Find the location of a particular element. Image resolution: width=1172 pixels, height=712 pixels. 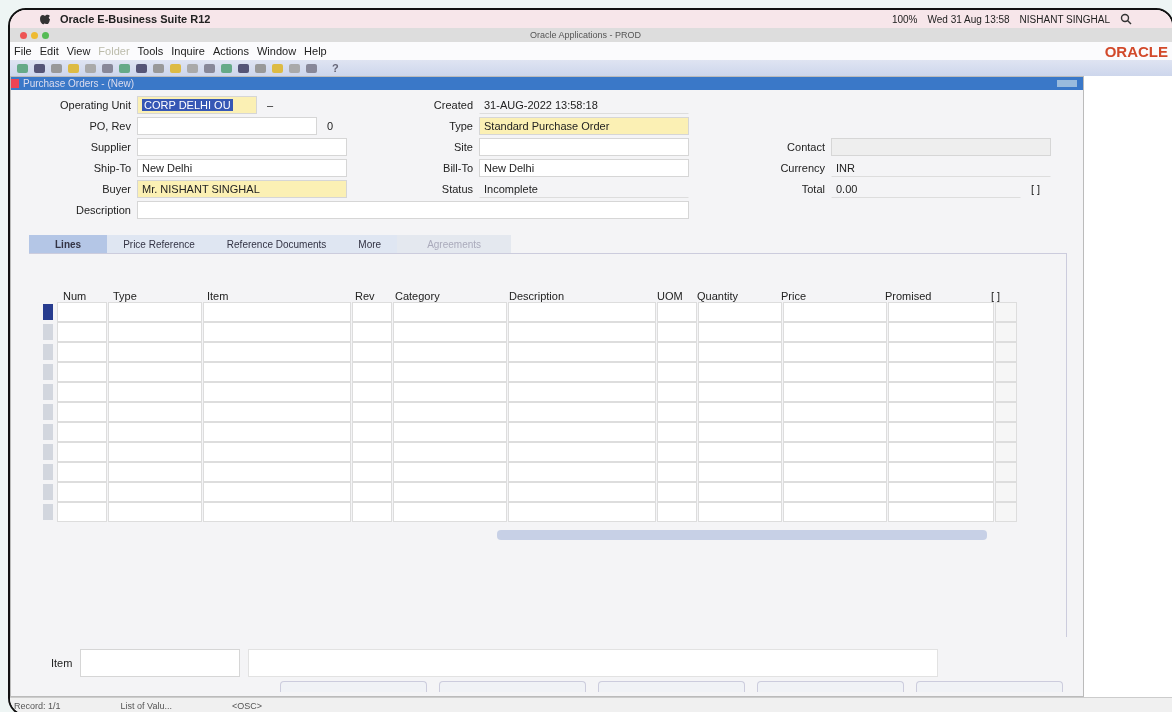

tab: More is located at coordinates (370, 244).